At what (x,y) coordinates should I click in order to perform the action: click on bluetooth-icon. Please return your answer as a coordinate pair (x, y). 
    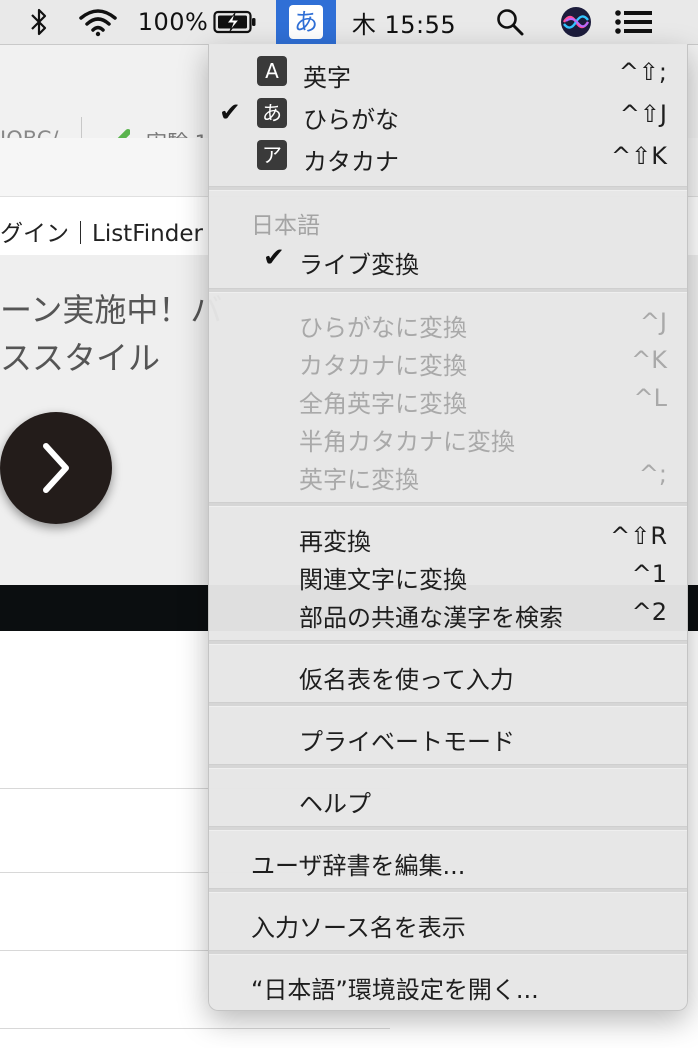
    Looking at the image, I should click on (39, 22).